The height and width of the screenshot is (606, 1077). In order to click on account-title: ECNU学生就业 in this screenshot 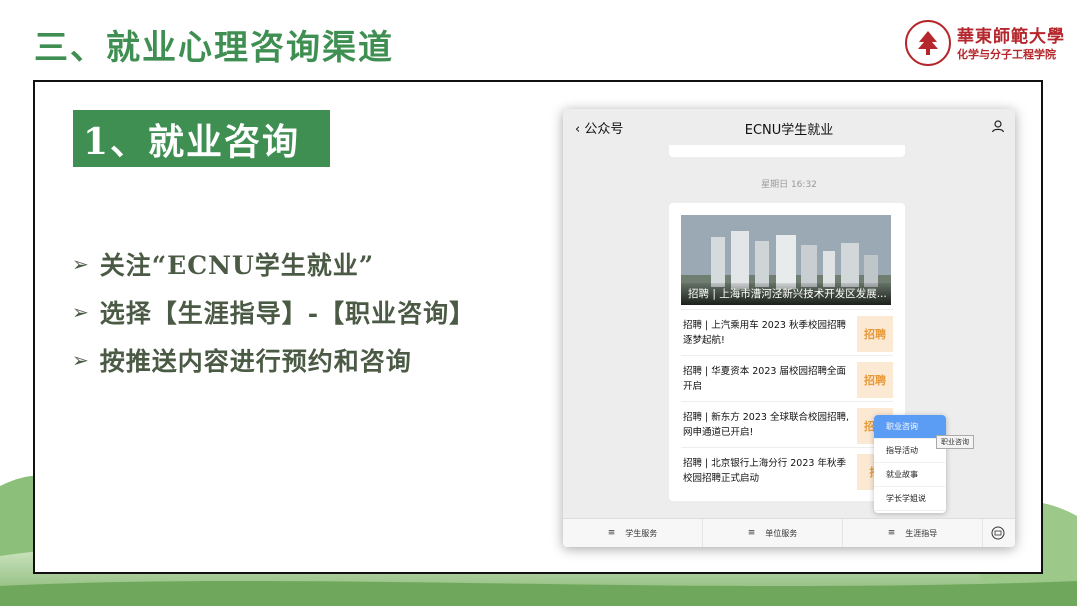, I will do `click(789, 130)`.